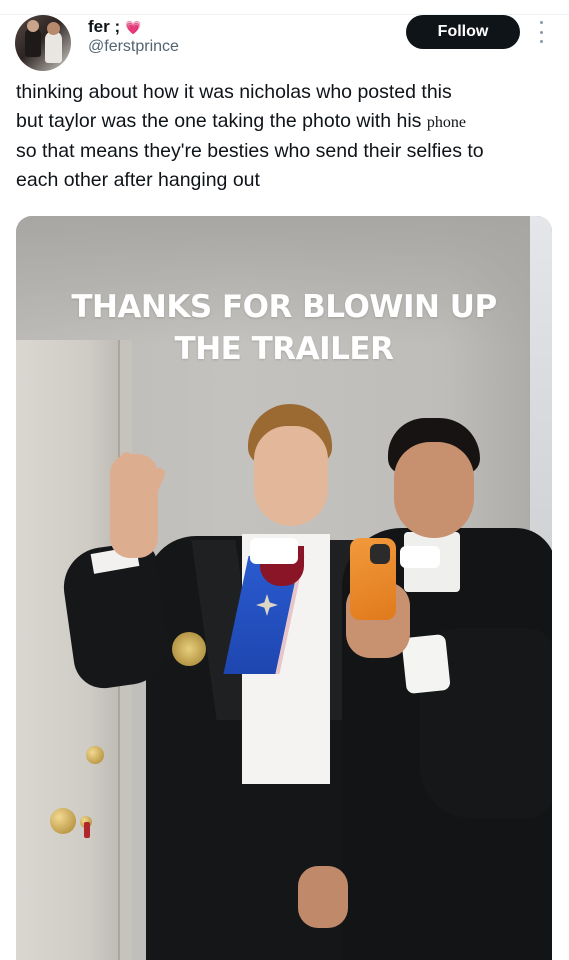 This screenshot has height=960, width=569. I want to click on more-options-icon, so click(541, 32).